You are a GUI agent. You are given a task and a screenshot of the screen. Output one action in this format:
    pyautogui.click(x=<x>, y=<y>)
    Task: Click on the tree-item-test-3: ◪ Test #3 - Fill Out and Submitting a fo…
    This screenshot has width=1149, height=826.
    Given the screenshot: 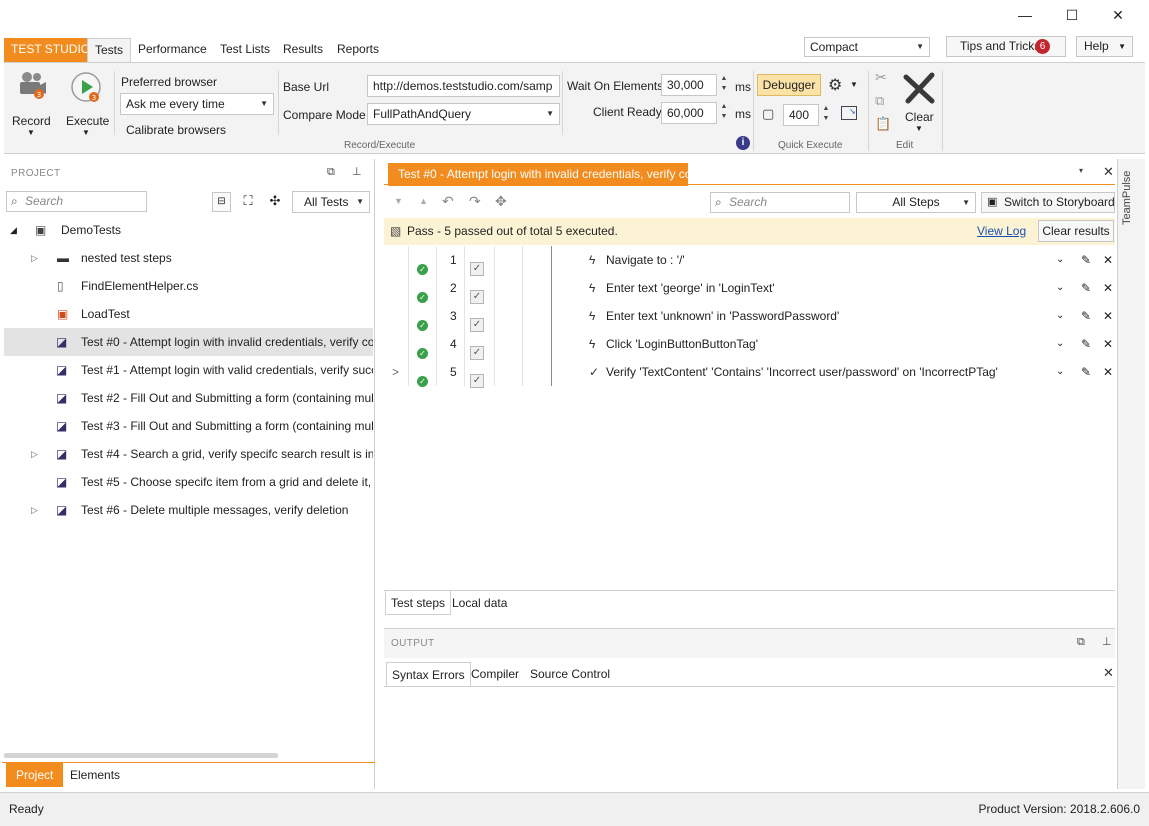 What is the action you would take?
    pyautogui.click(x=188, y=426)
    